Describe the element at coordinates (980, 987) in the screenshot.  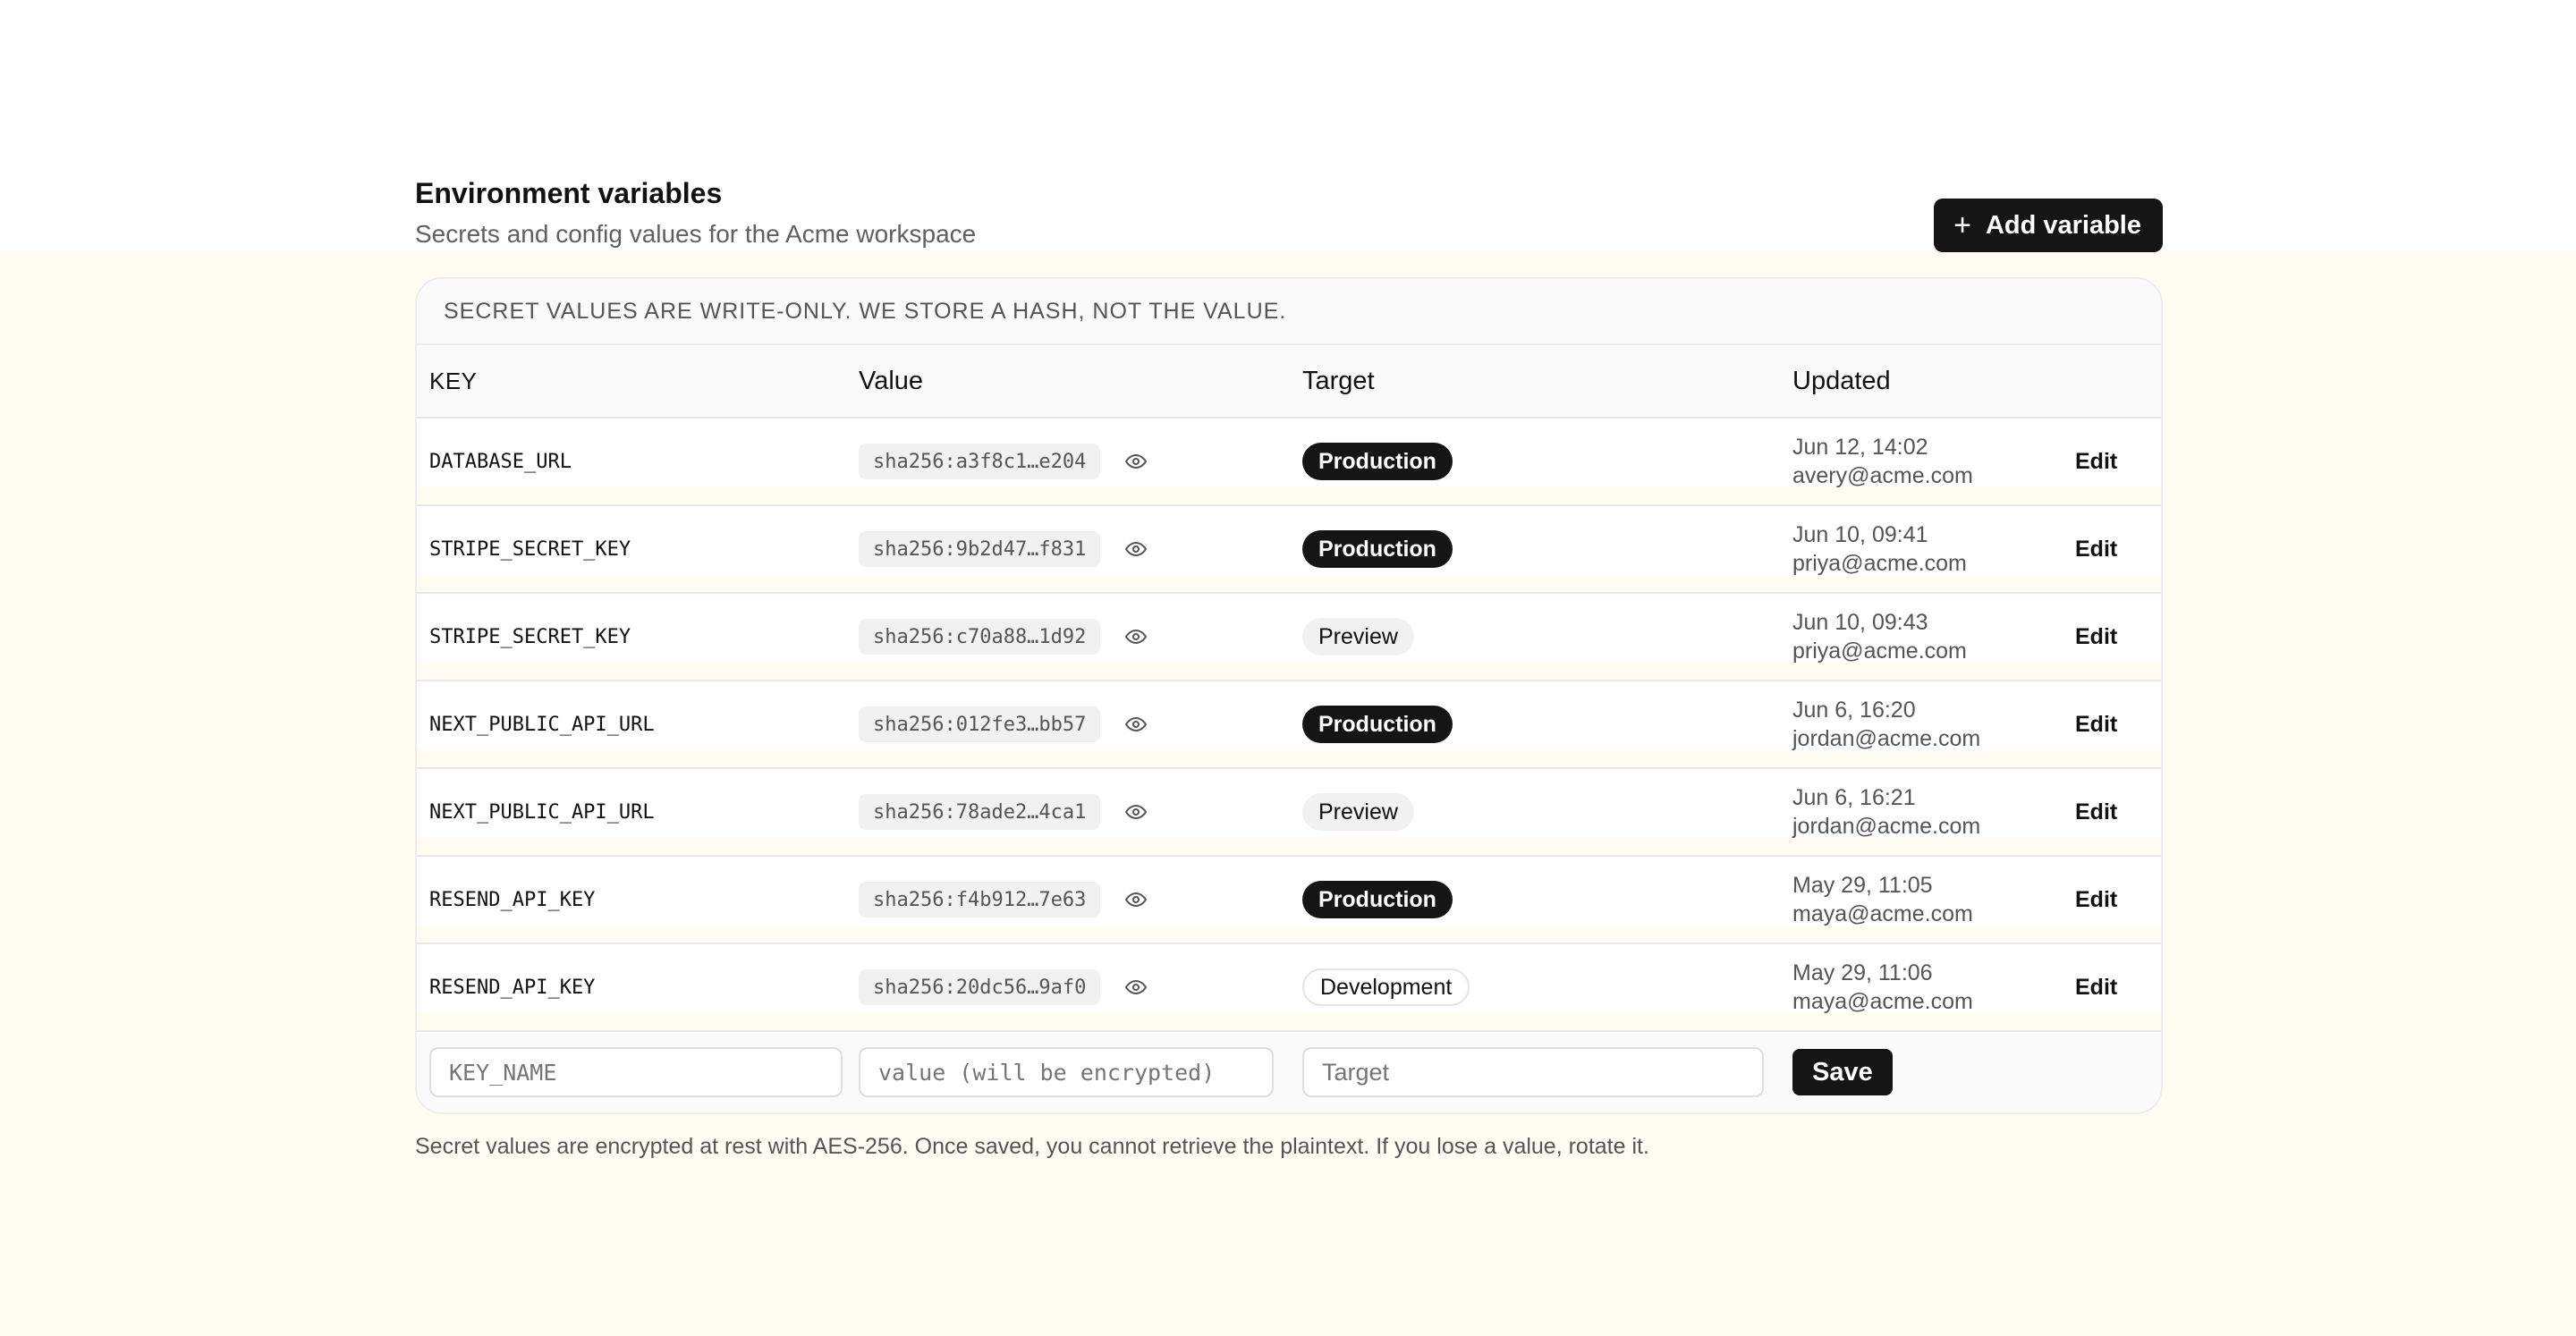
I see `value-hash: sha256:20dc56…9af0` at that location.